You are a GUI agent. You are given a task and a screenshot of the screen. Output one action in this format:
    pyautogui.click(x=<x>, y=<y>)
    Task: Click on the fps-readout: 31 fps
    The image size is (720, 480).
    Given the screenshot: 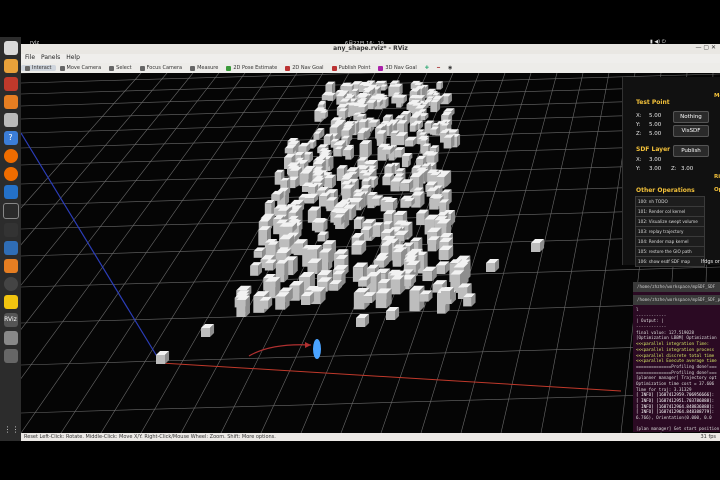 What is the action you would take?
    pyautogui.click(x=708, y=437)
    